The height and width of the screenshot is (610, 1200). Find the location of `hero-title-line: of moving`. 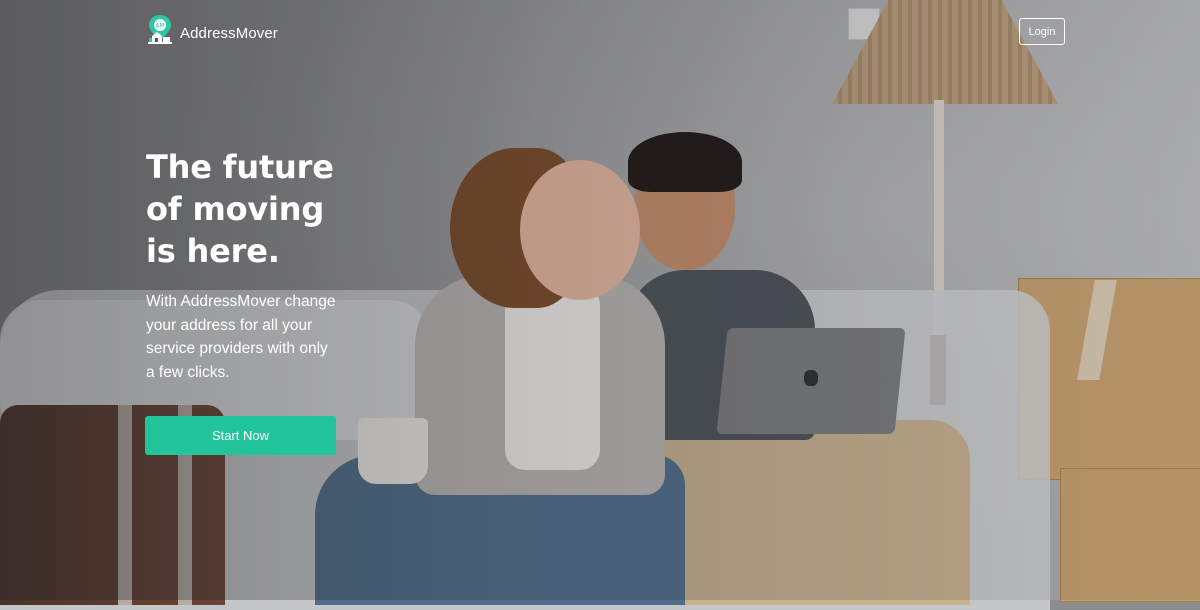

hero-title-line: of moving is located at coordinates (235, 209).